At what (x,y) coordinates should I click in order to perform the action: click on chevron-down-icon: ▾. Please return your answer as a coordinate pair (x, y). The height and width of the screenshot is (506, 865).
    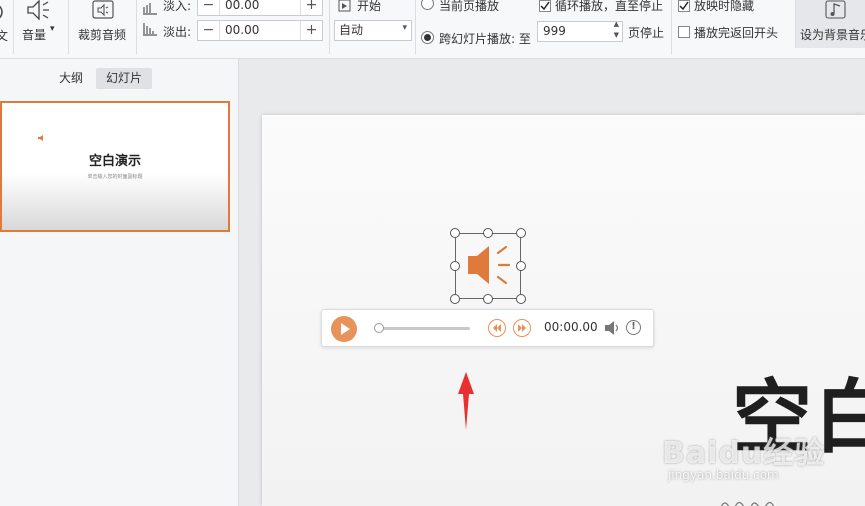
    Looking at the image, I should click on (404, 28).